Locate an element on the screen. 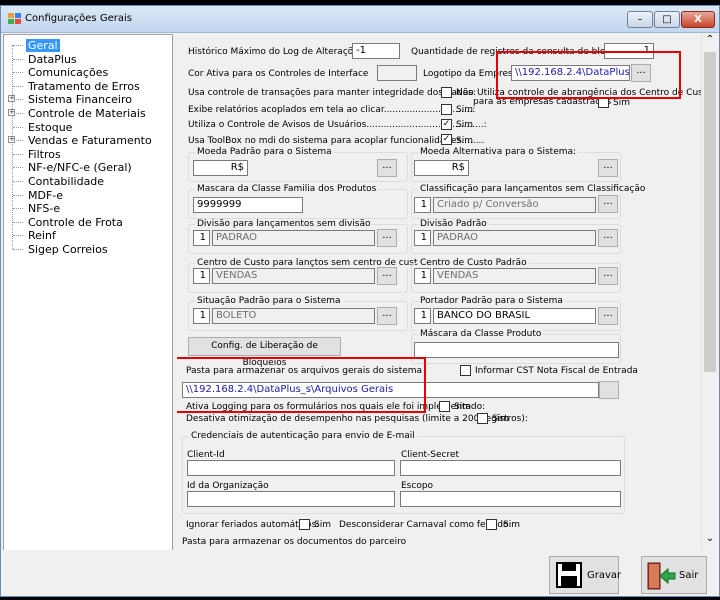 This screenshot has width=720, height=600. id-org-label: Id da Organização is located at coordinates (228, 486).